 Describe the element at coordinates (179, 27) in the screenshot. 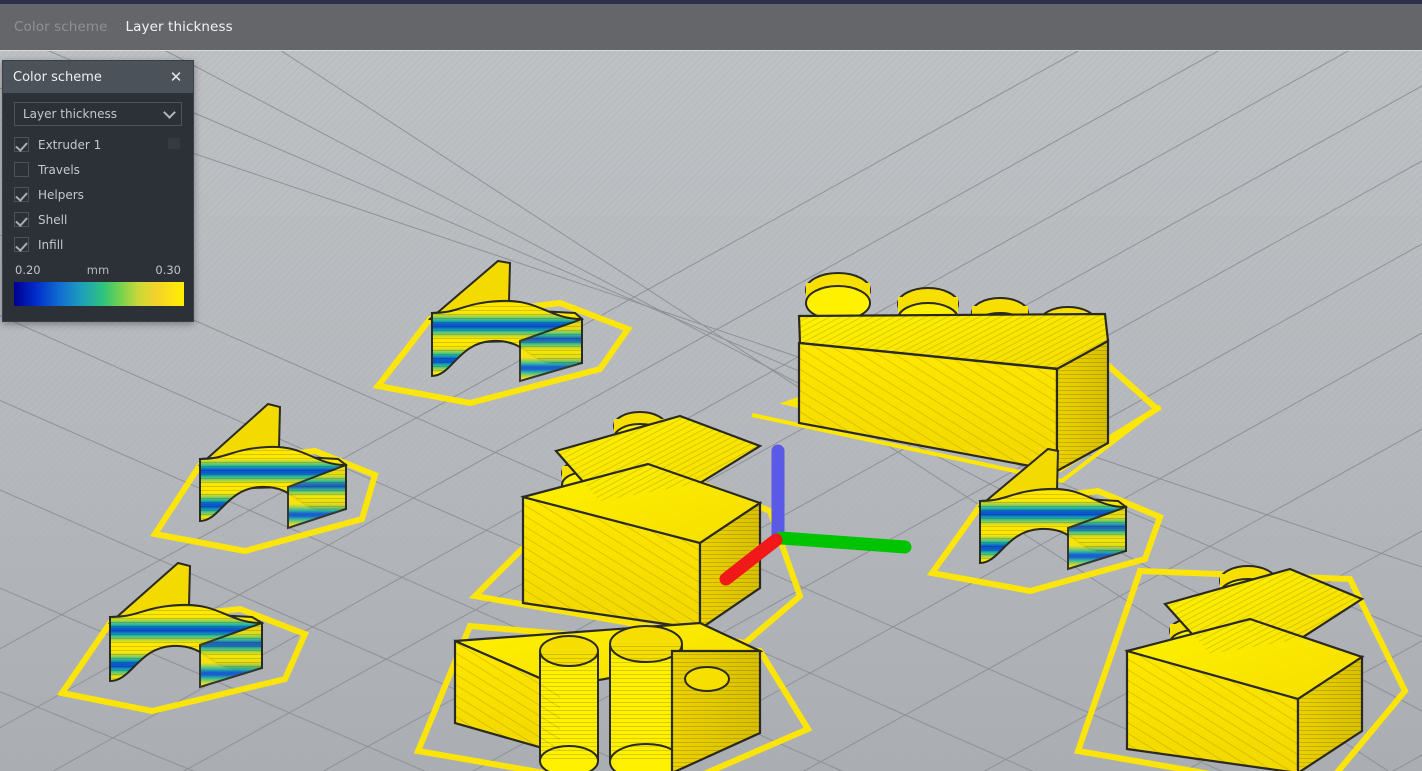

I see `breadcrumb-layer-thickness: Layer thickness` at that location.